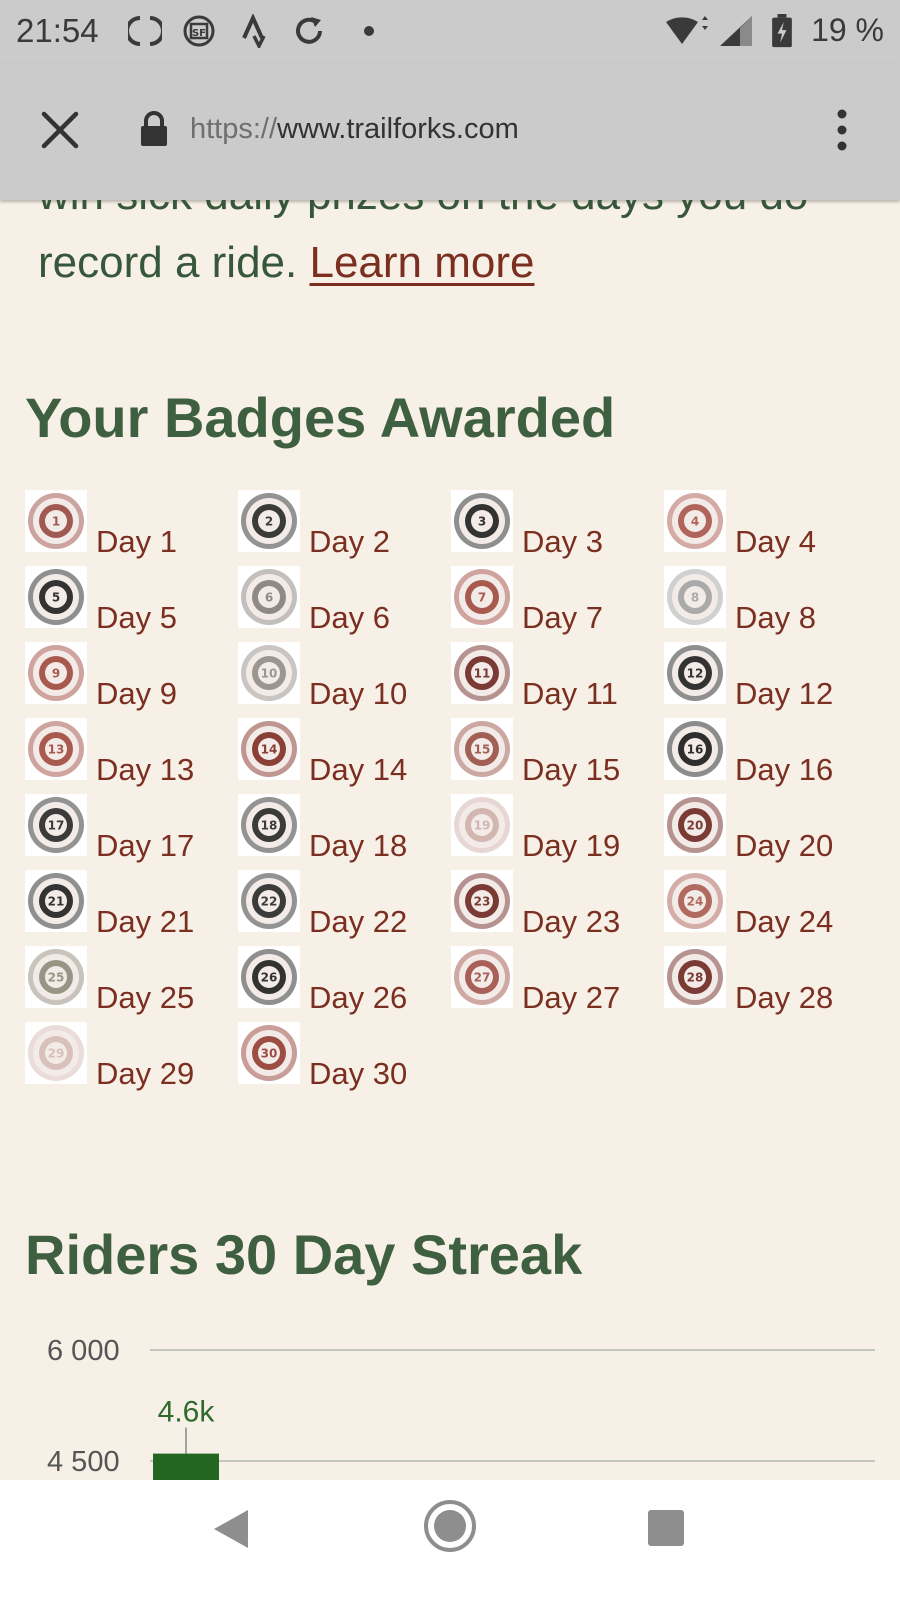 Image resolution: width=900 pixels, height=1600 pixels. I want to click on badge-item: 16 Day 16, so click(769, 753).